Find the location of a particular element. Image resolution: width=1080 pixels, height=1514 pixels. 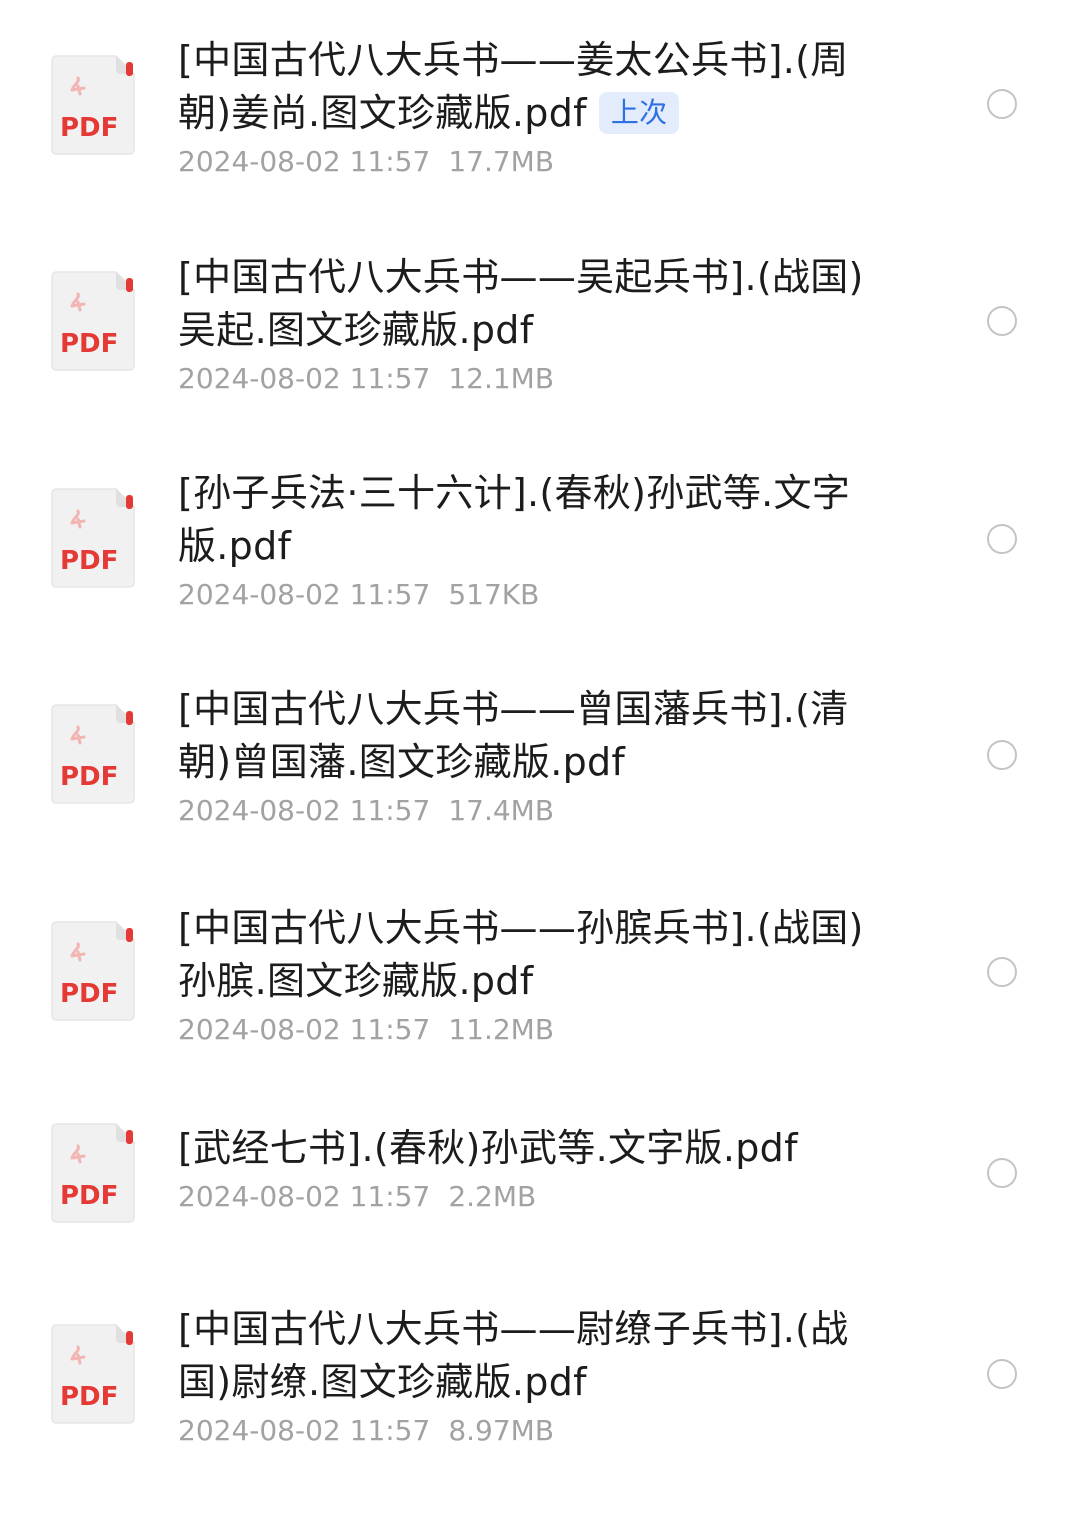

file-name: [中国古代八大兵书——吴起兵书].(战国)吴起.图文珍藏版.pdf is located at coordinates (521, 303).